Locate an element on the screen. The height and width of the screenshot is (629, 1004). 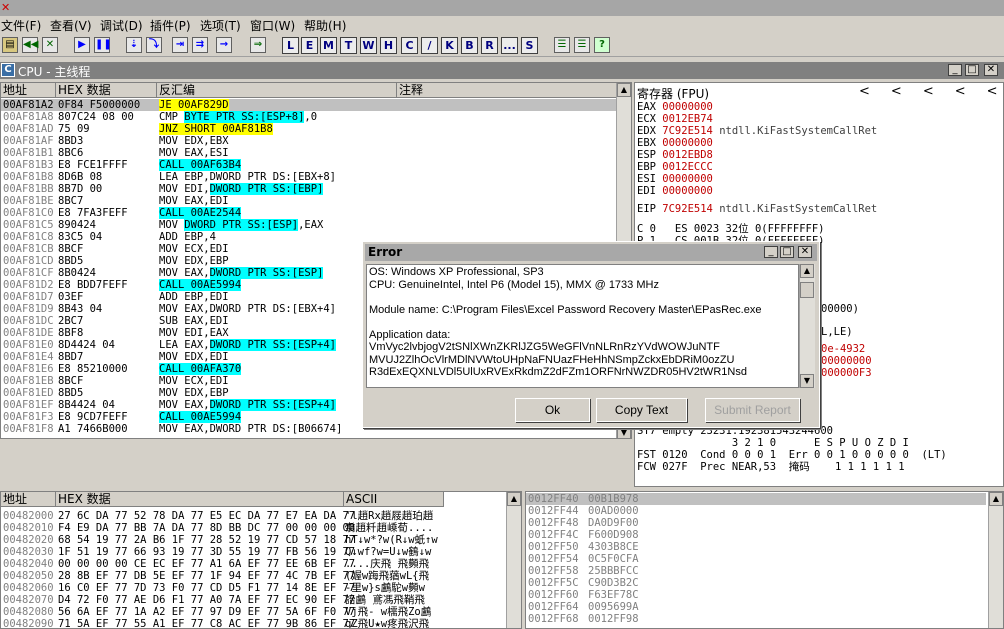
source-button: S is located at coordinates (529, 45).